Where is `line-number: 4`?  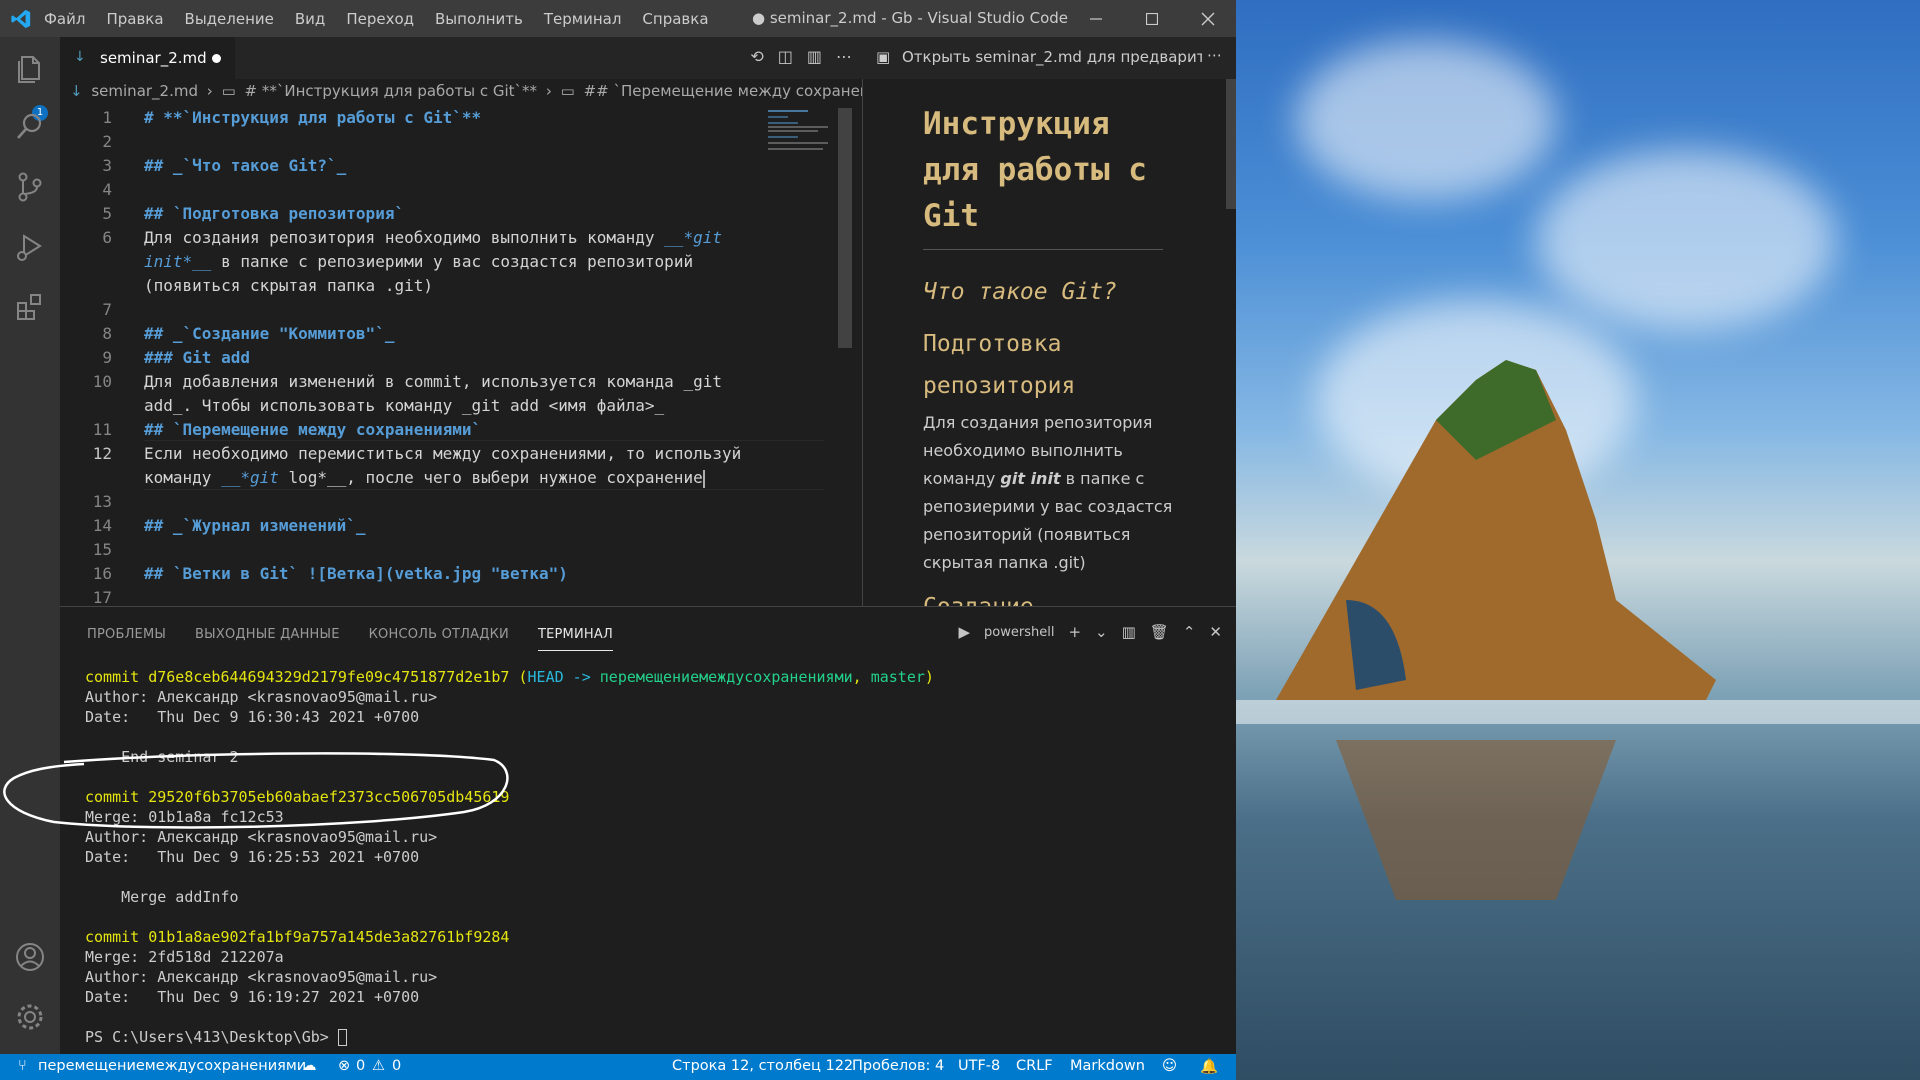 line-number: 4 is located at coordinates (107, 189).